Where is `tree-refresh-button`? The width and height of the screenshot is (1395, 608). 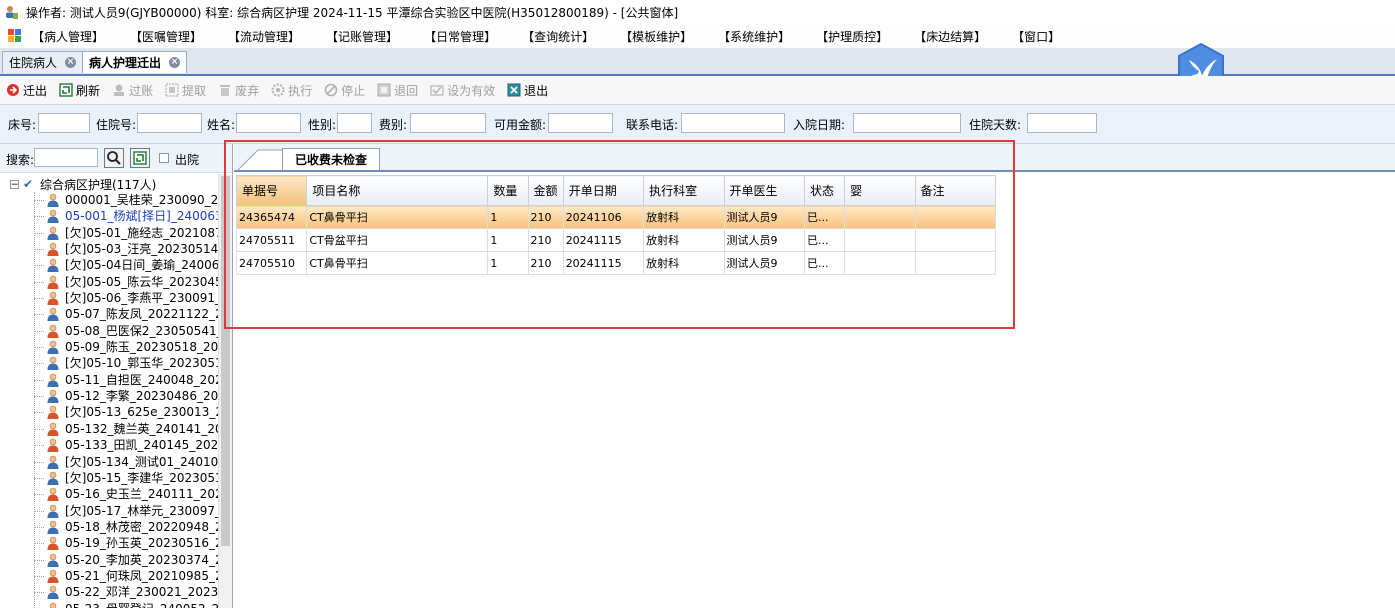 tree-refresh-button is located at coordinates (140, 158).